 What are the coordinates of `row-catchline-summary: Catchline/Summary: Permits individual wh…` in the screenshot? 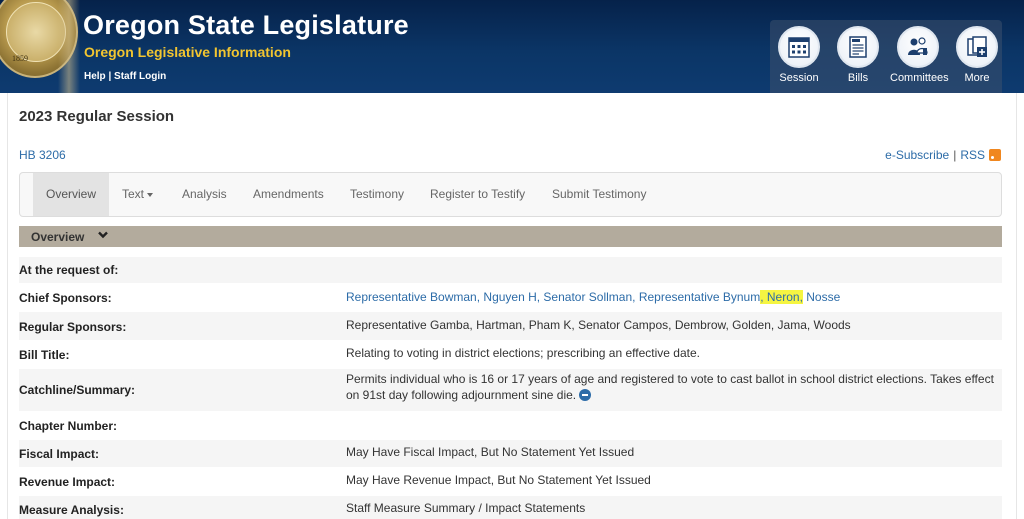 It's located at (510, 390).